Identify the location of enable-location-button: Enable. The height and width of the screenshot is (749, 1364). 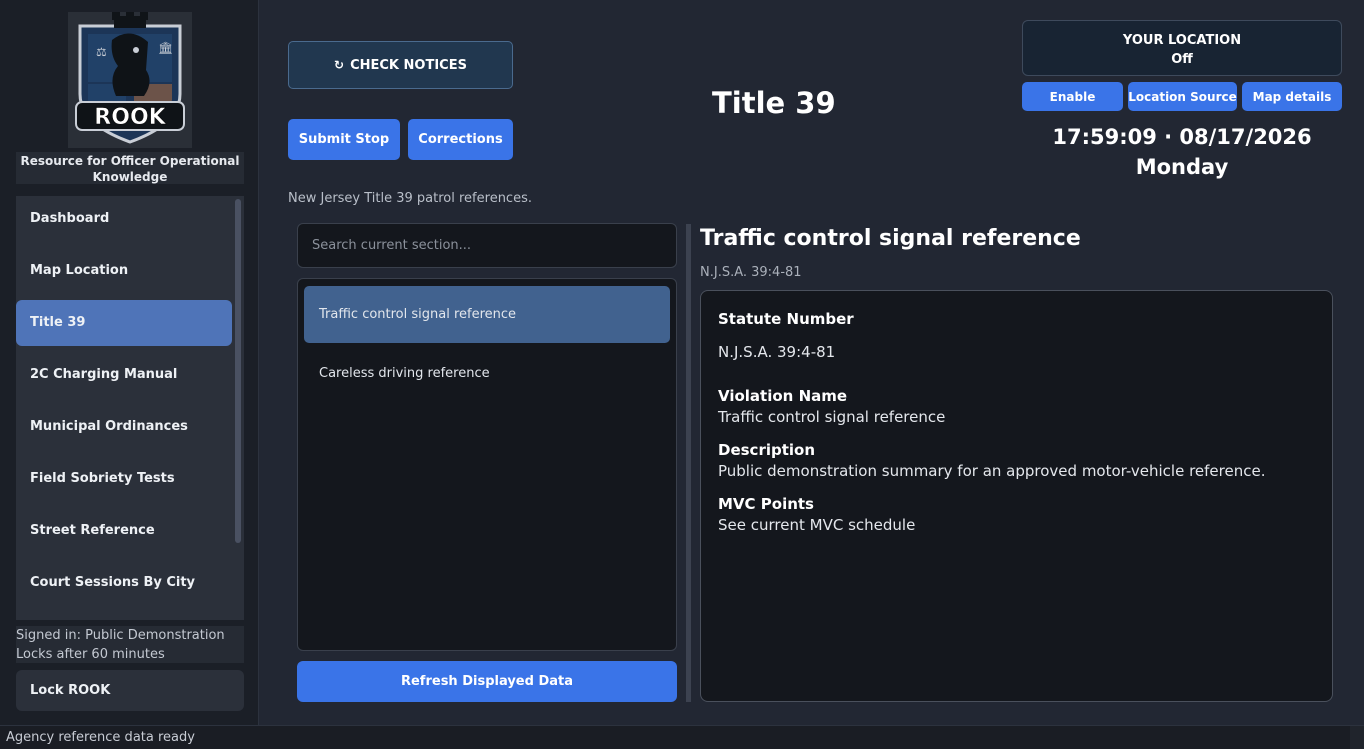
(1072, 96).